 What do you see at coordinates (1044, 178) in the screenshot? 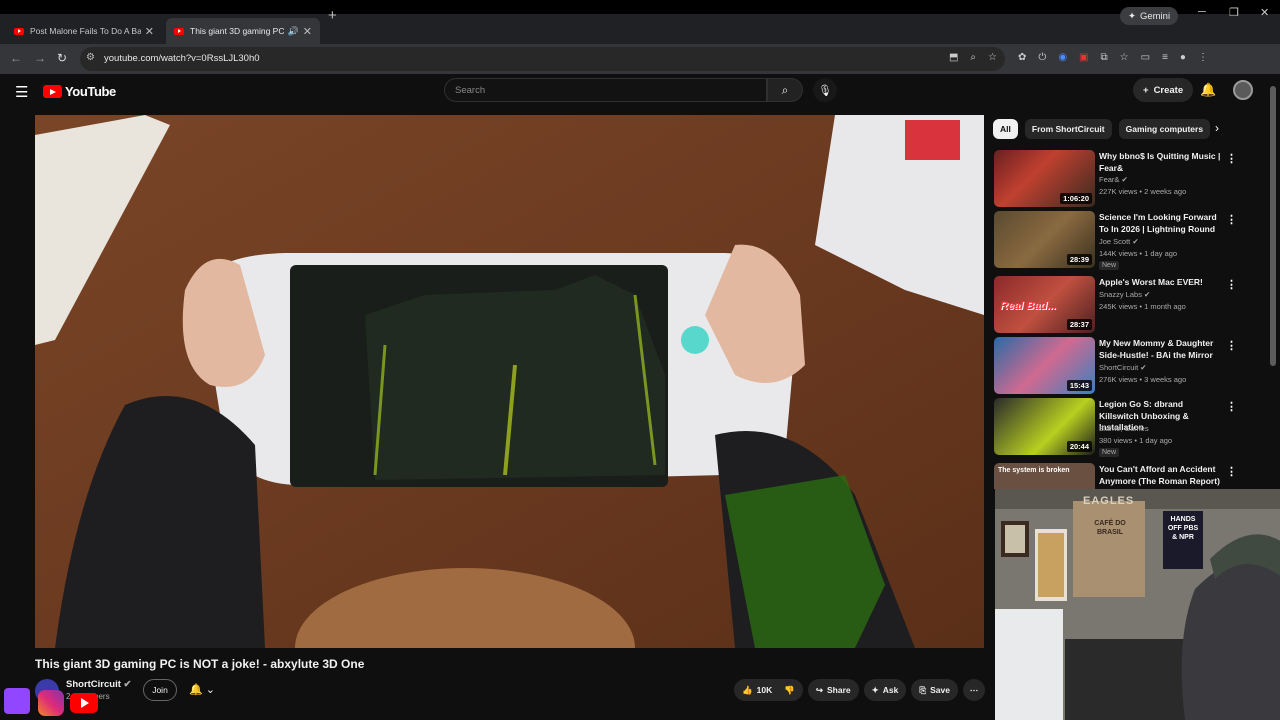
I see `video-thumbnail: 1:06:20` at bounding box center [1044, 178].